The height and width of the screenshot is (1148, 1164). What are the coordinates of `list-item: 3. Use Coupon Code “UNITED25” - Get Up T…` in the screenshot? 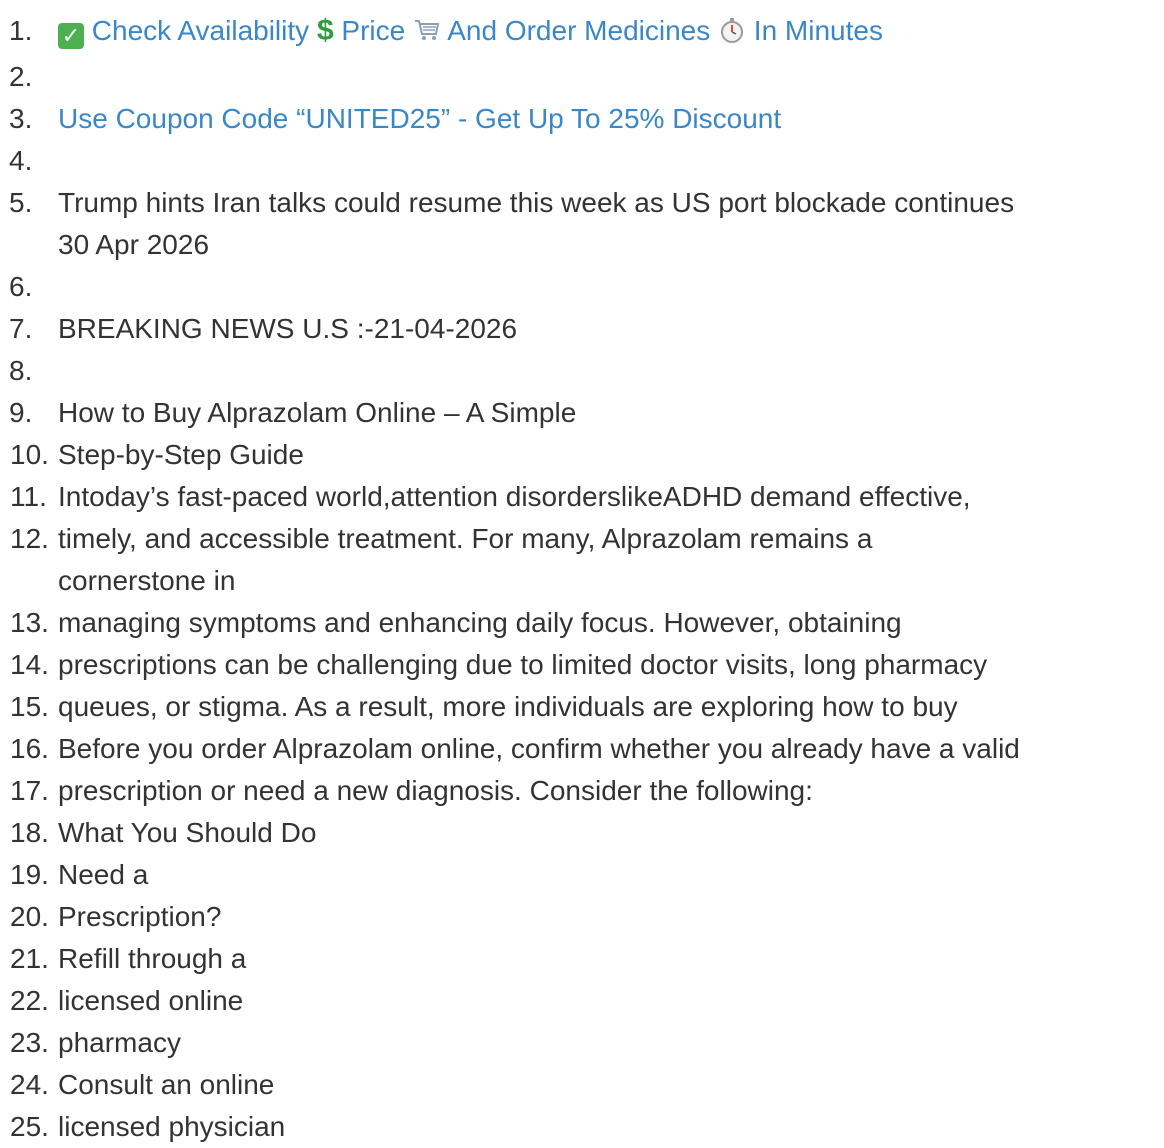 It's located at (582, 119).